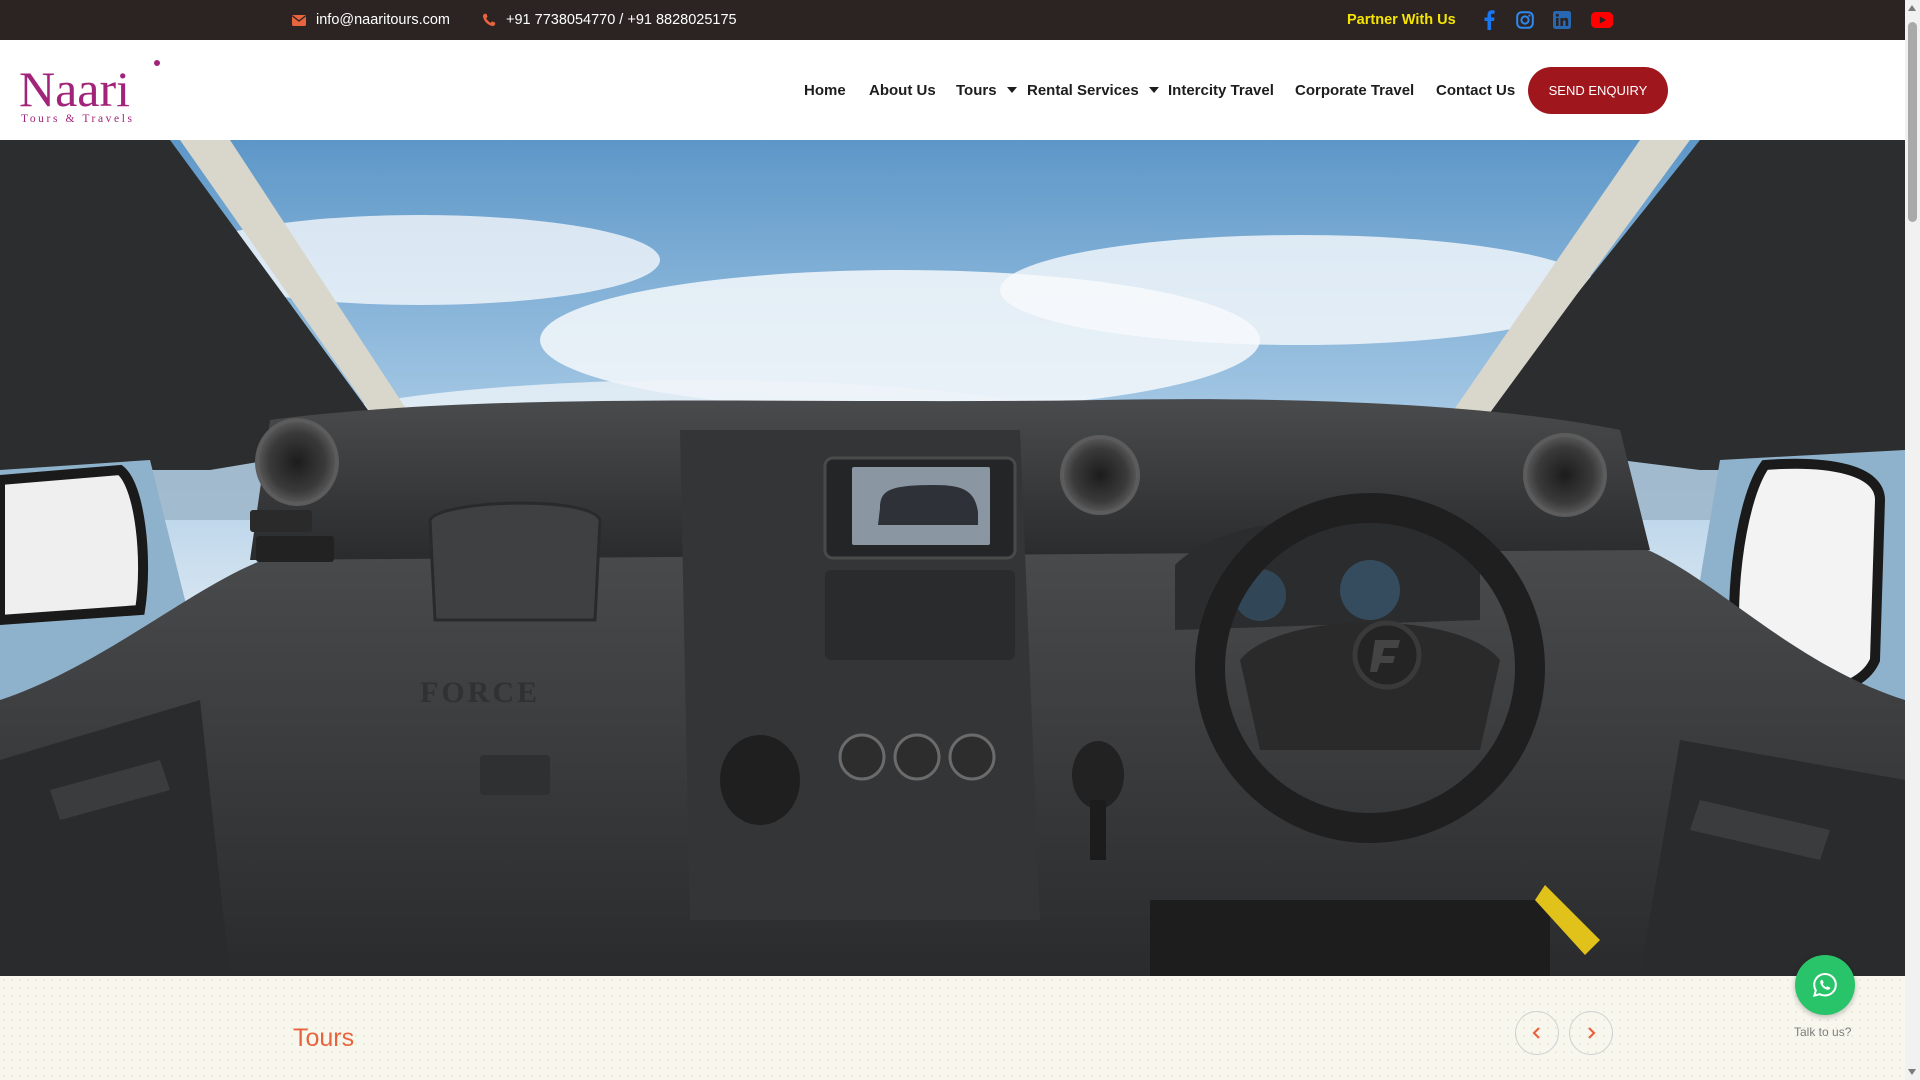  Describe the element at coordinates (1401, 20) in the screenshot. I see `partner-with-us-link: Partner With Us` at that location.